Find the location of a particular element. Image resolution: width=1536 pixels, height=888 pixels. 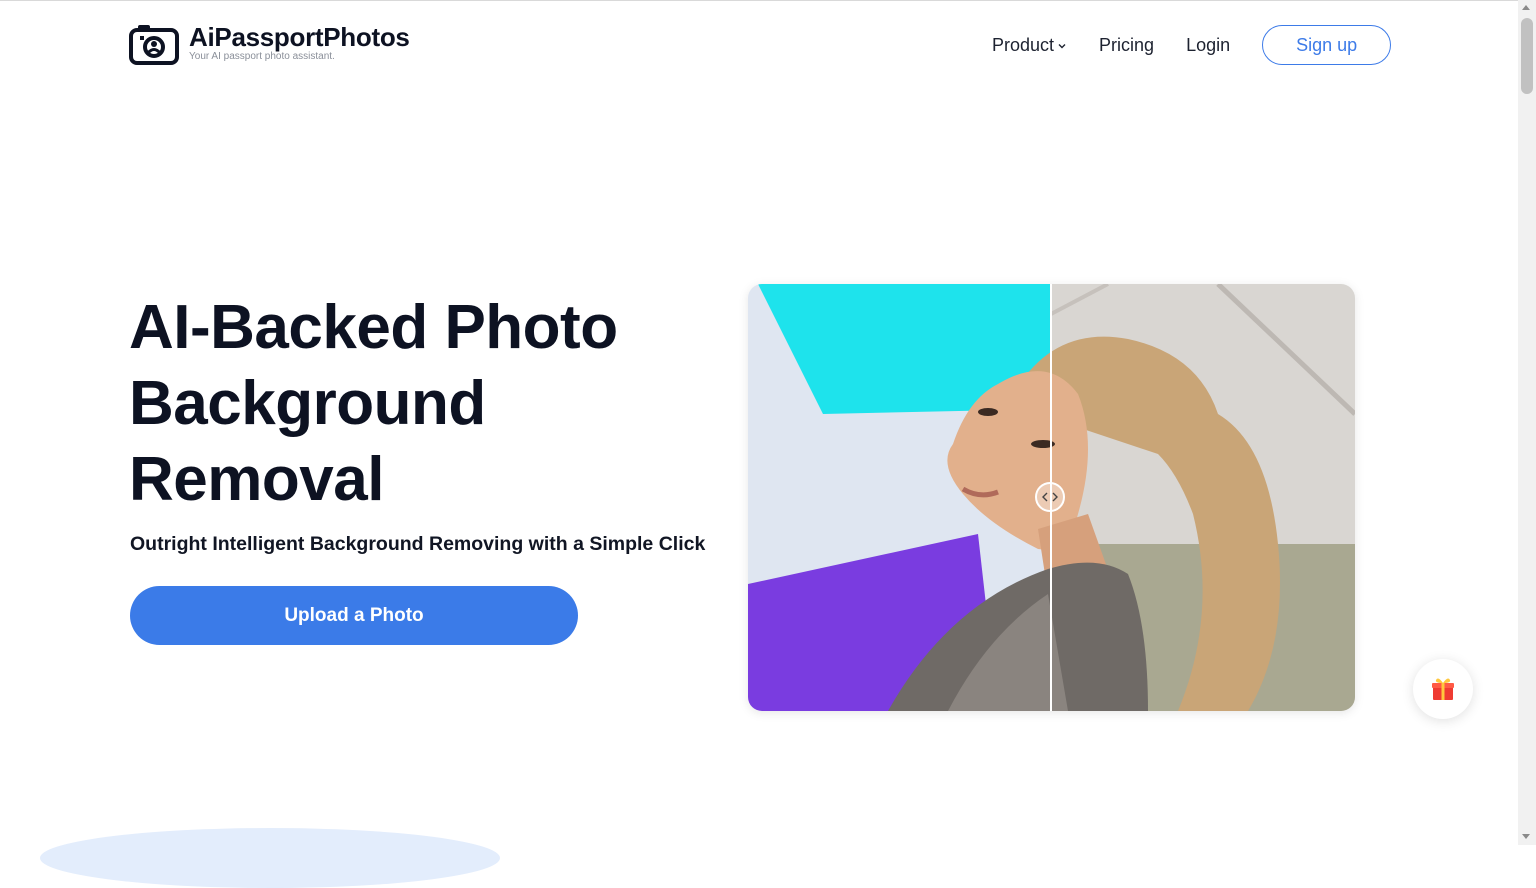

brand-tagline: Your AI passport photo assistant. is located at coordinates (262, 56).